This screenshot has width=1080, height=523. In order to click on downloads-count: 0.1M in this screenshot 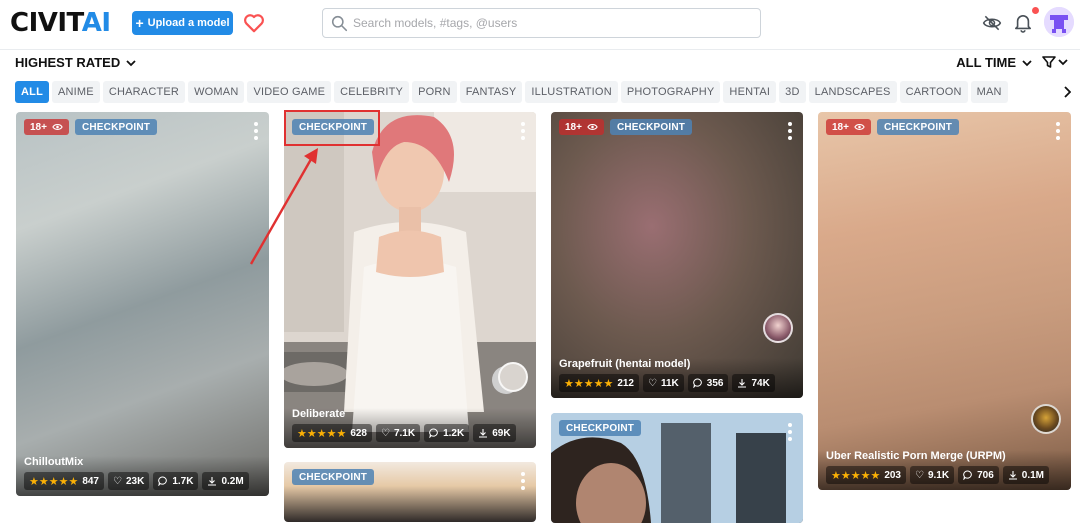, I will do `click(1033, 475)`.